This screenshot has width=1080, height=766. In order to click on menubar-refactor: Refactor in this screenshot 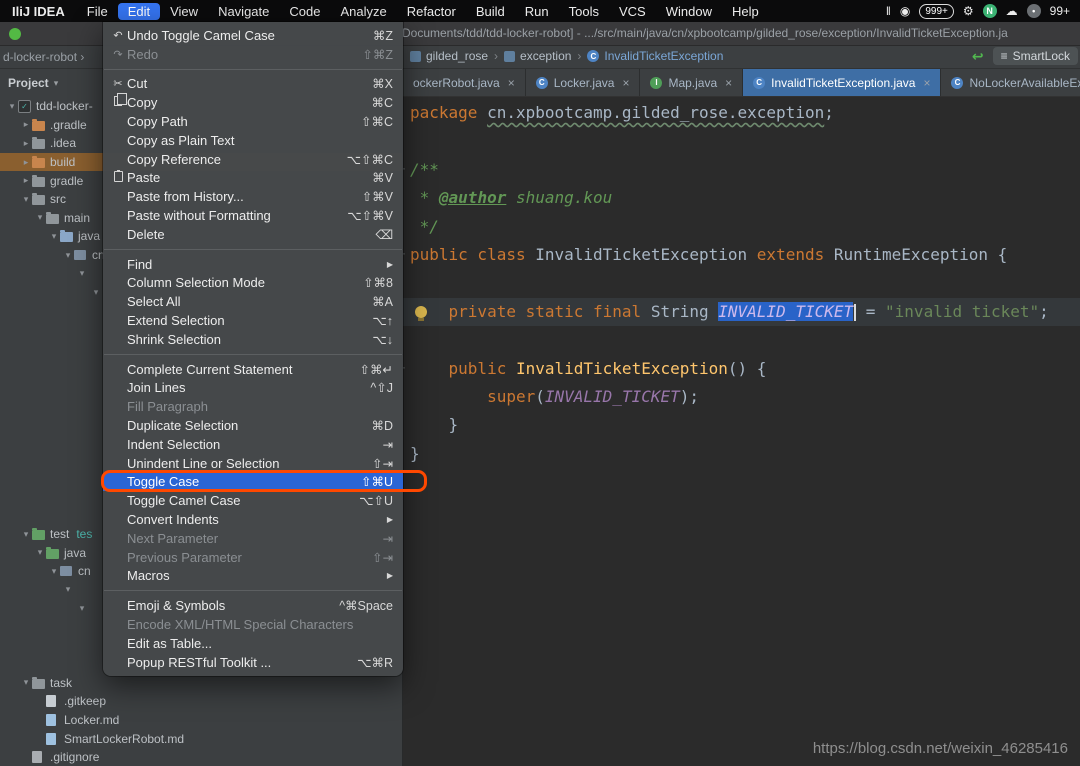, I will do `click(431, 11)`.